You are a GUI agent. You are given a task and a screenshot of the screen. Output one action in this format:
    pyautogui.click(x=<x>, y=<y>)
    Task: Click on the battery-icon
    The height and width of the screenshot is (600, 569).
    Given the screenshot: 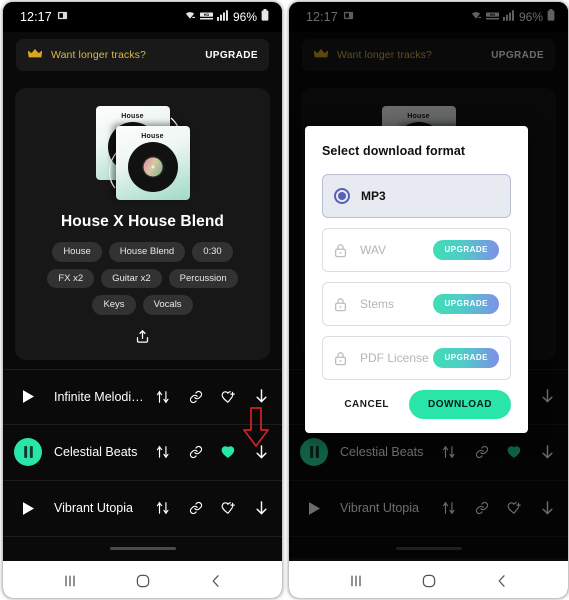 What is the action you would take?
    pyautogui.click(x=265, y=17)
    